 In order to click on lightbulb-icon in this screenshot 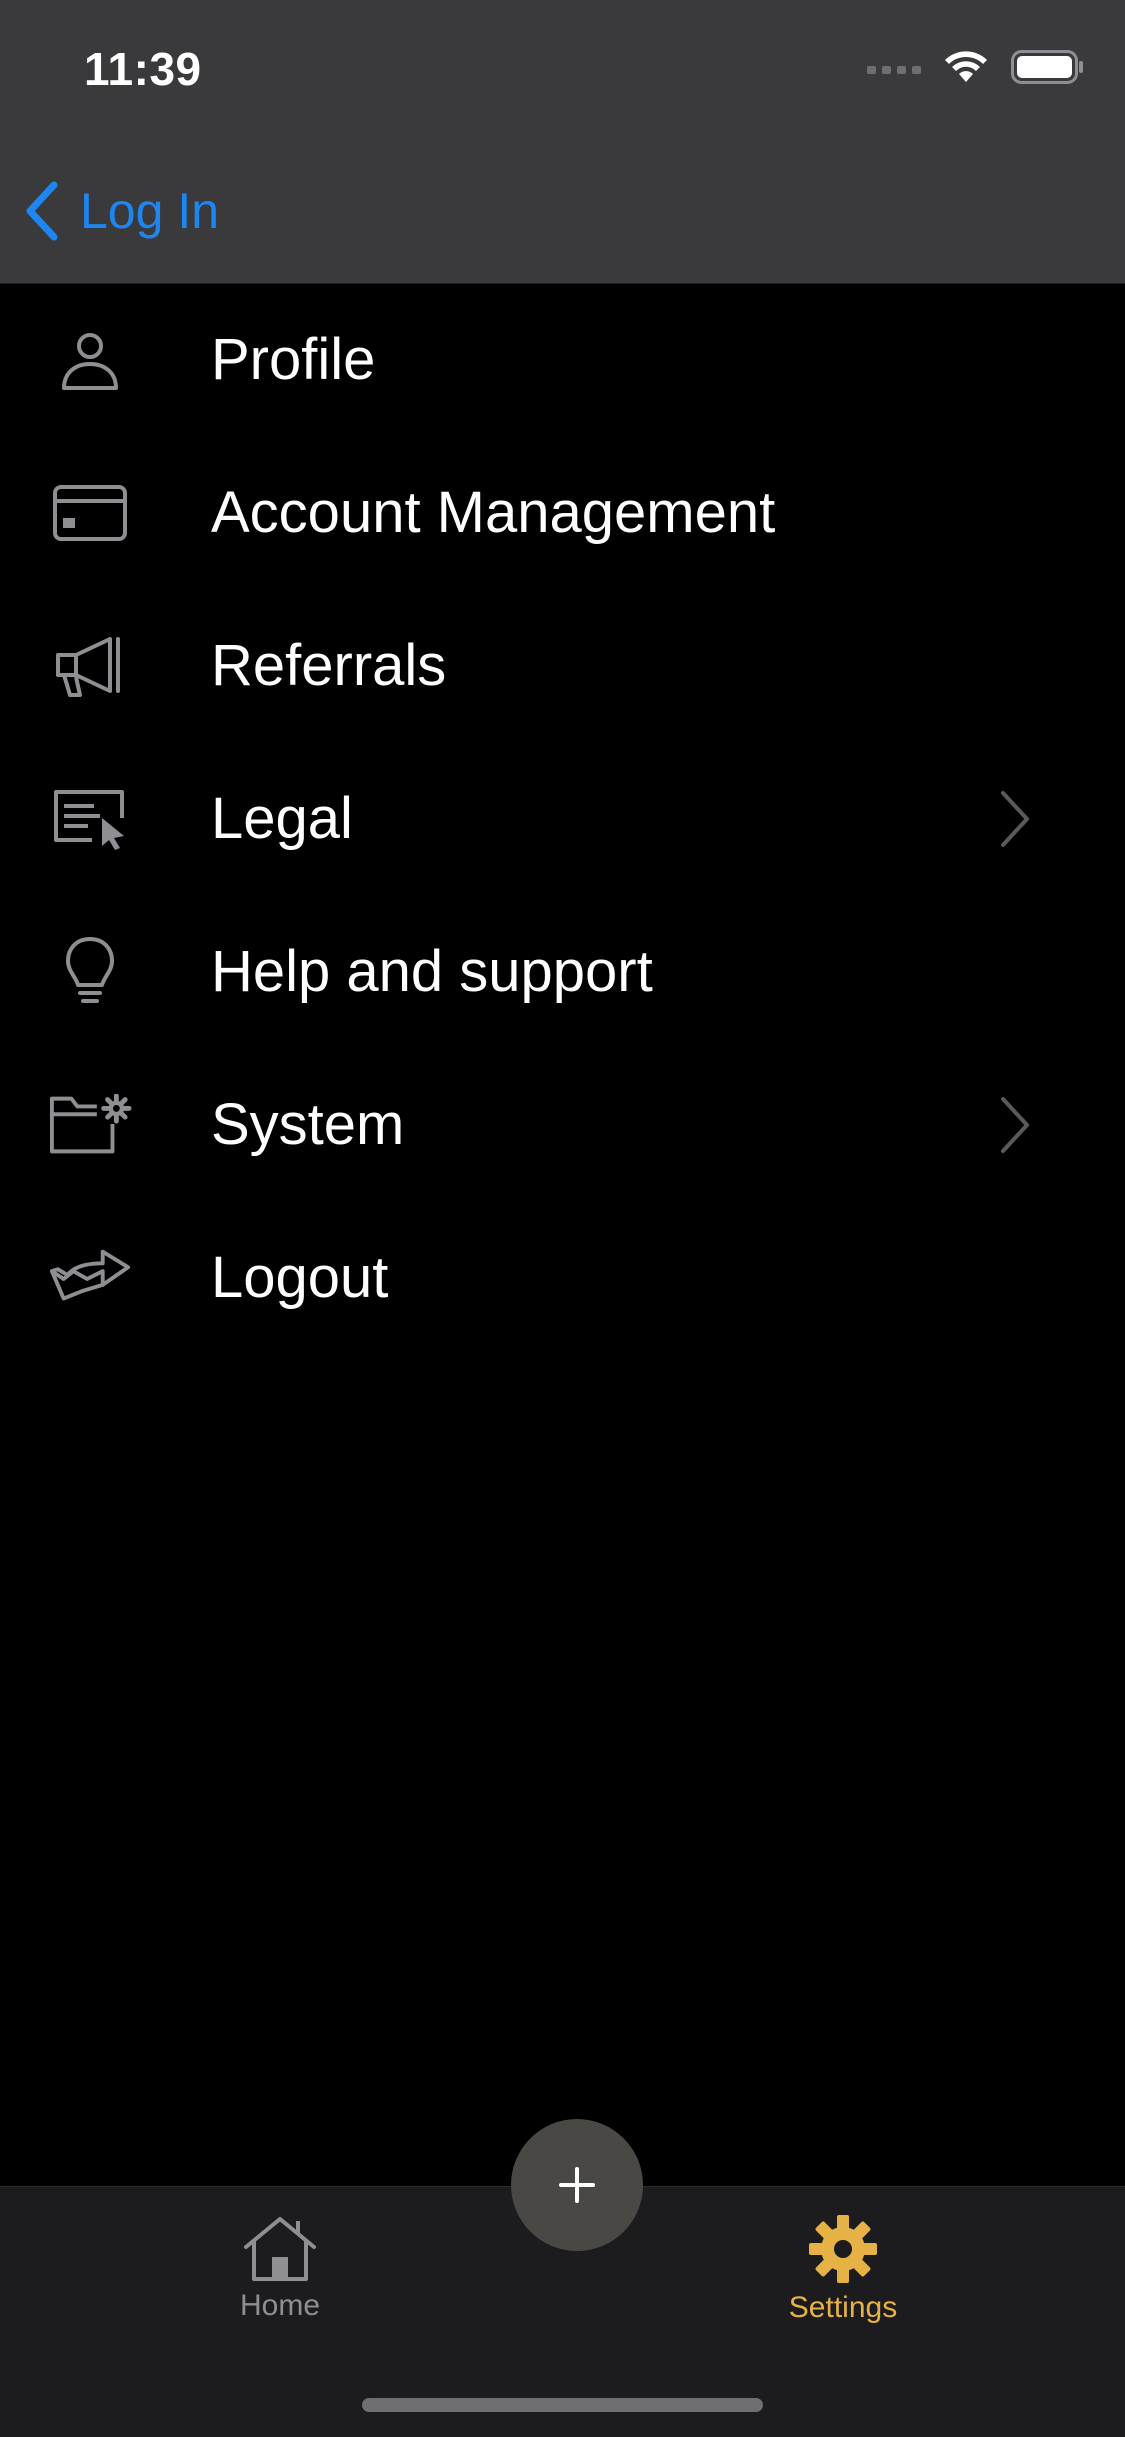, I will do `click(90, 972)`.